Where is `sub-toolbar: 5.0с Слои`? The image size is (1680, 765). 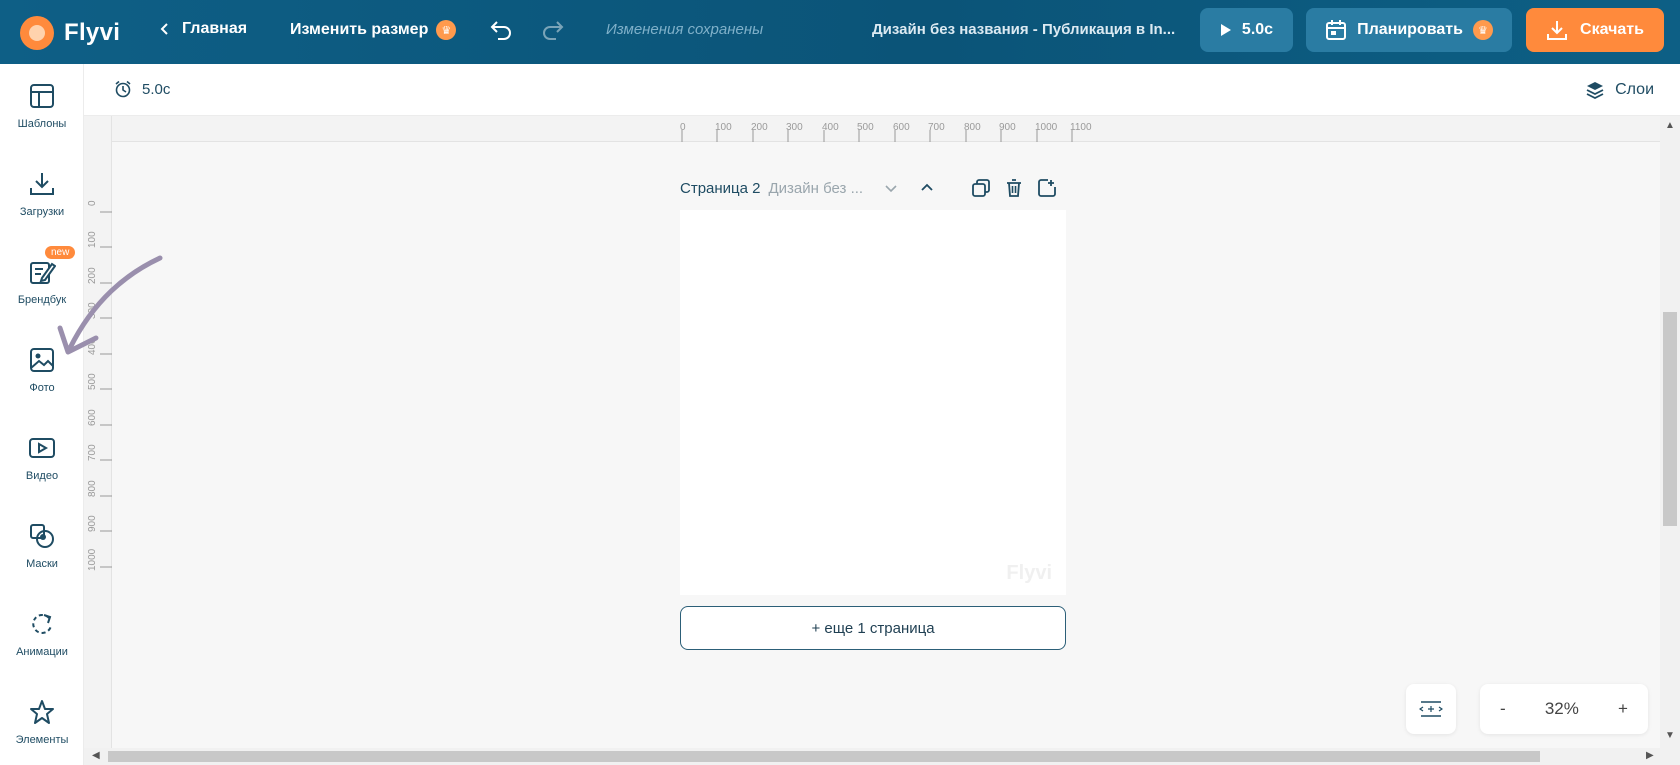
sub-toolbar: 5.0с Слои is located at coordinates (882, 90).